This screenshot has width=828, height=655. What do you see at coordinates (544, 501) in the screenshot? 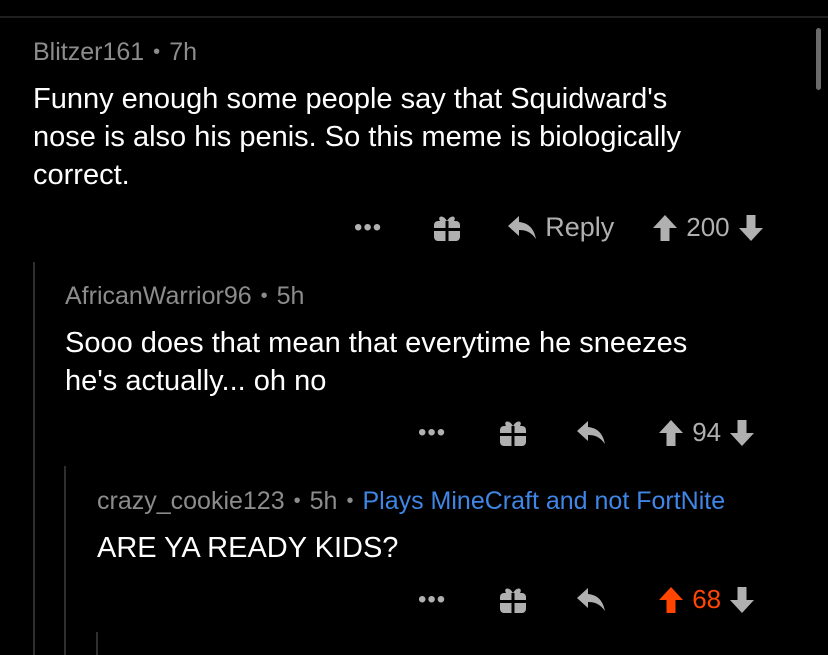
I see `user-flair: Plays MineCraft and not FortNite` at bounding box center [544, 501].